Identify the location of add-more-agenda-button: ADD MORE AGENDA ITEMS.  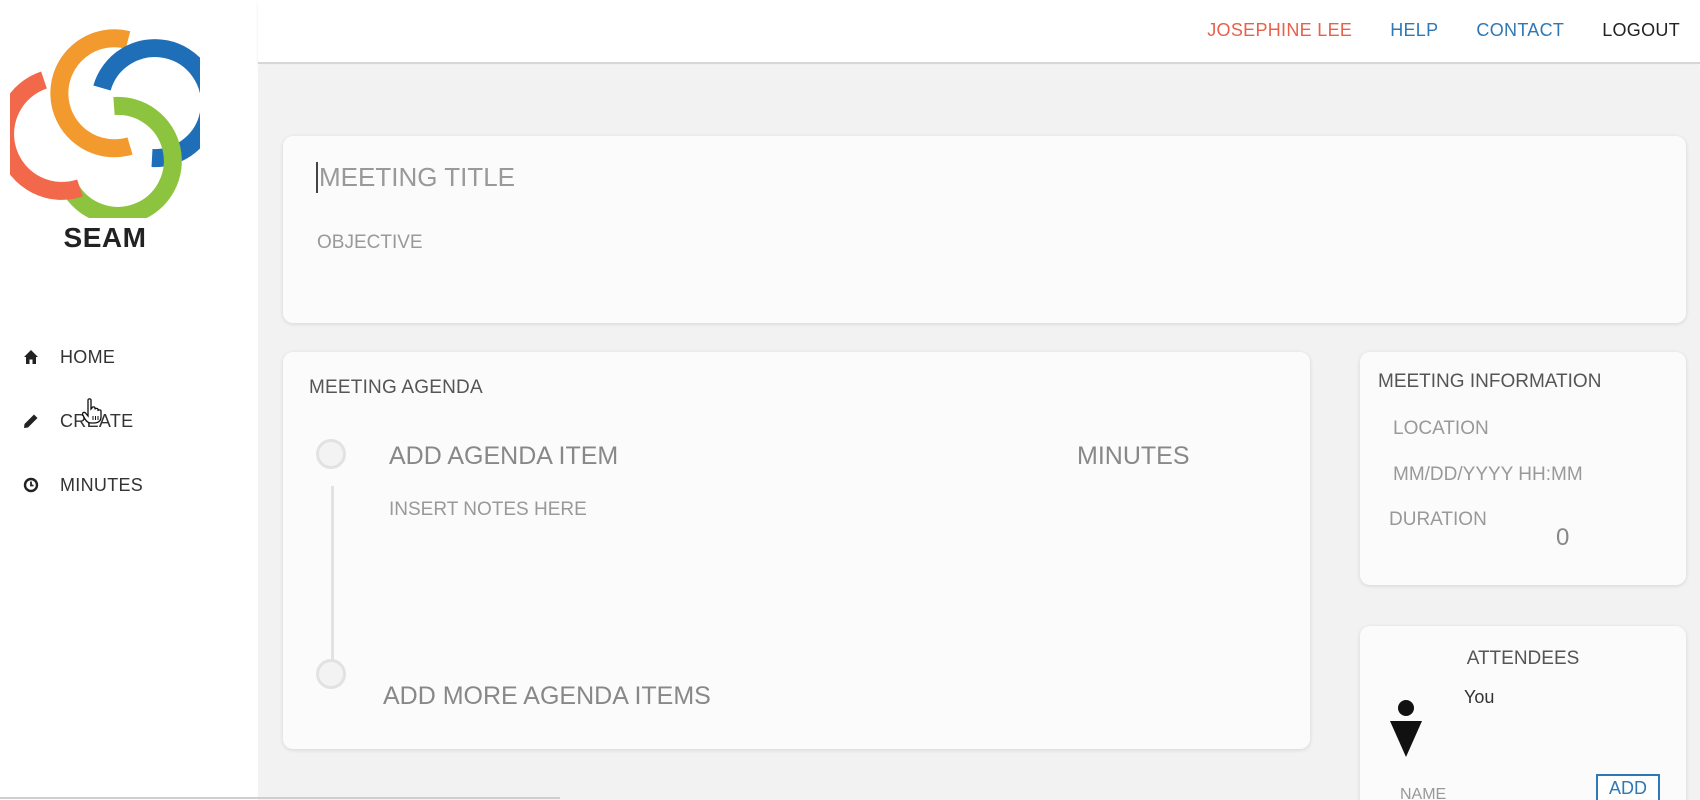
(547, 696).